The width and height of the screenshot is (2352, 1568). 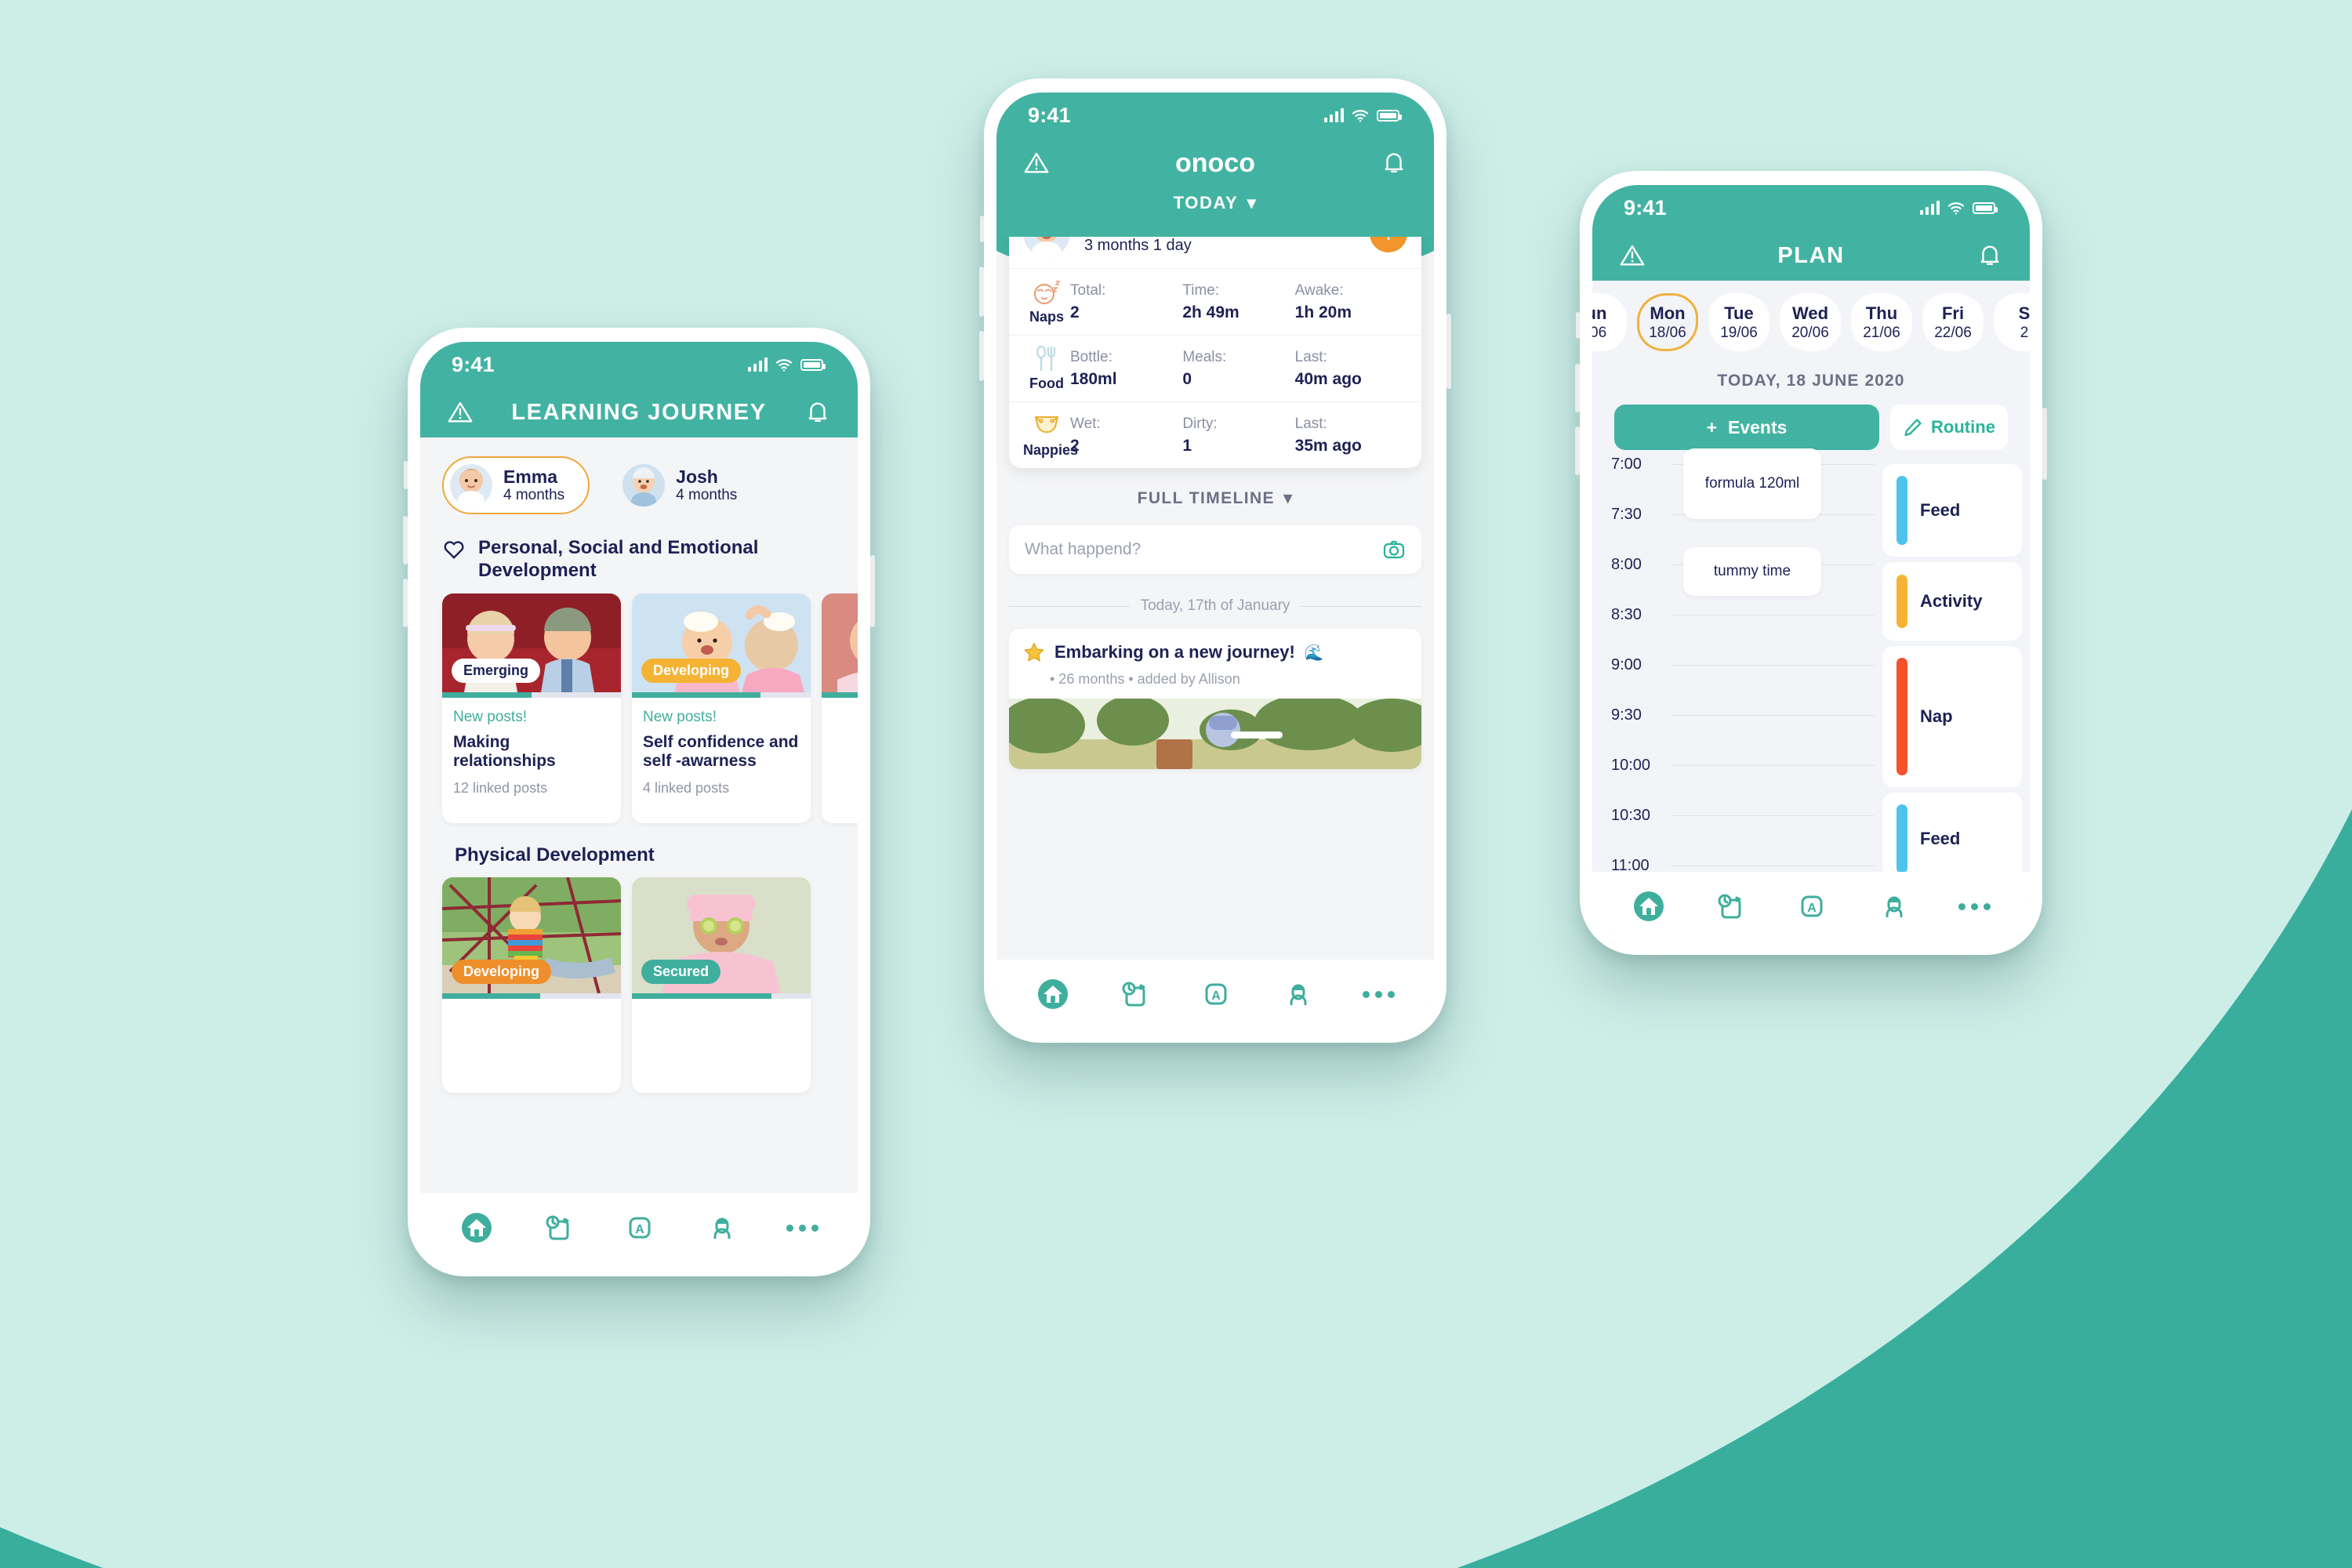 What do you see at coordinates (1667, 332) in the screenshot?
I see `day-date: 18/06` at bounding box center [1667, 332].